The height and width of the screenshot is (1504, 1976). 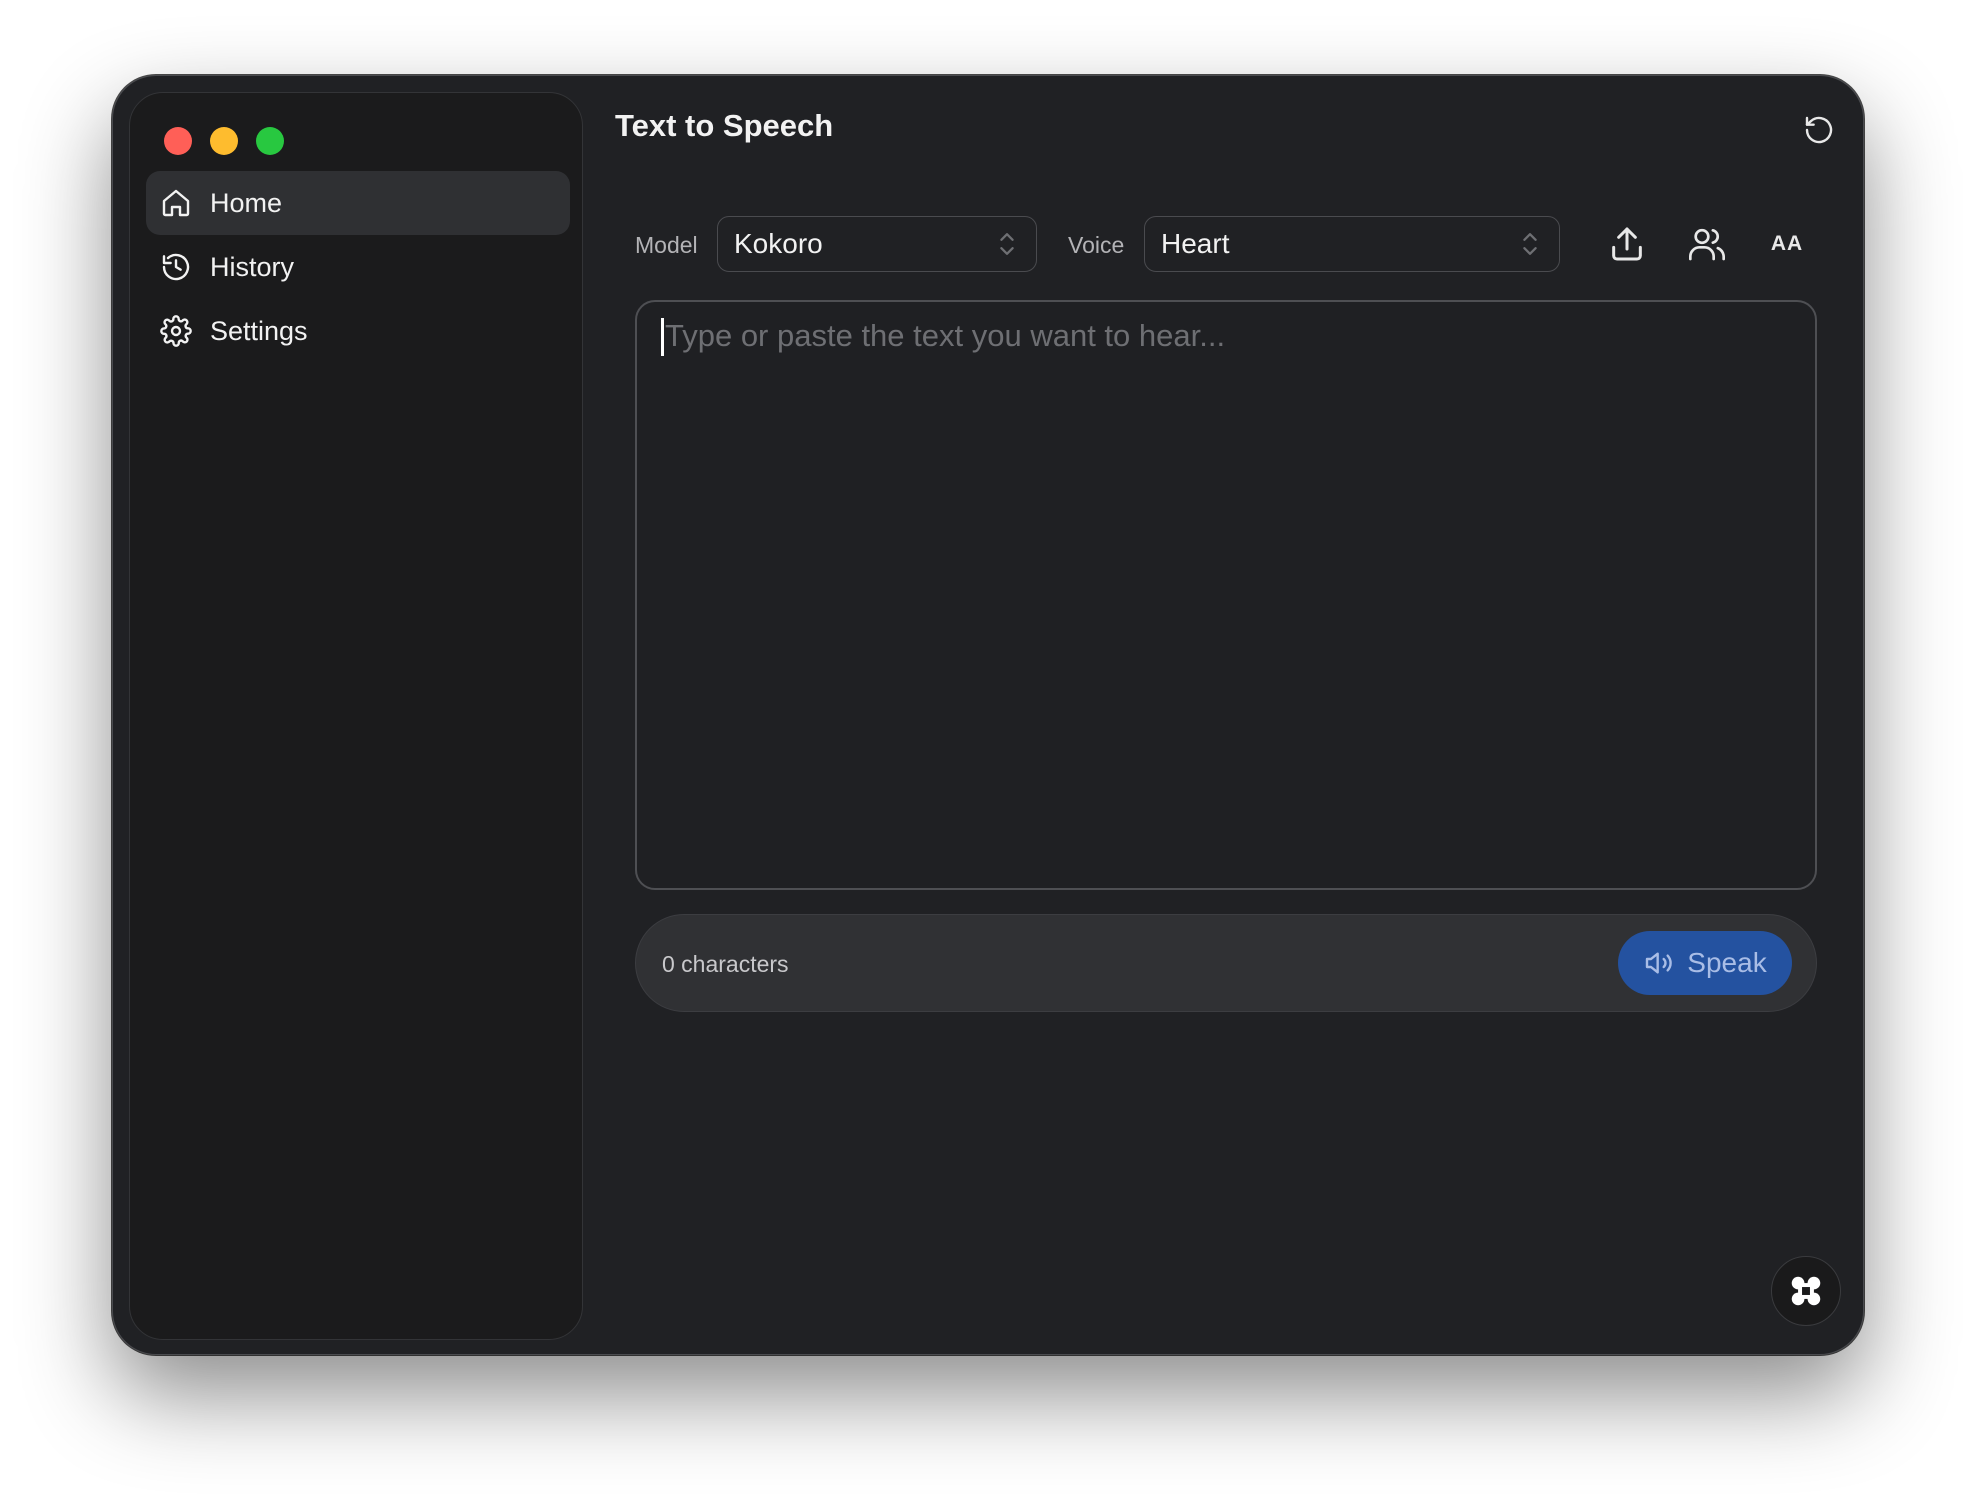 What do you see at coordinates (270, 141) in the screenshot?
I see `maximize-window-button` at bounding box center [270, 141].